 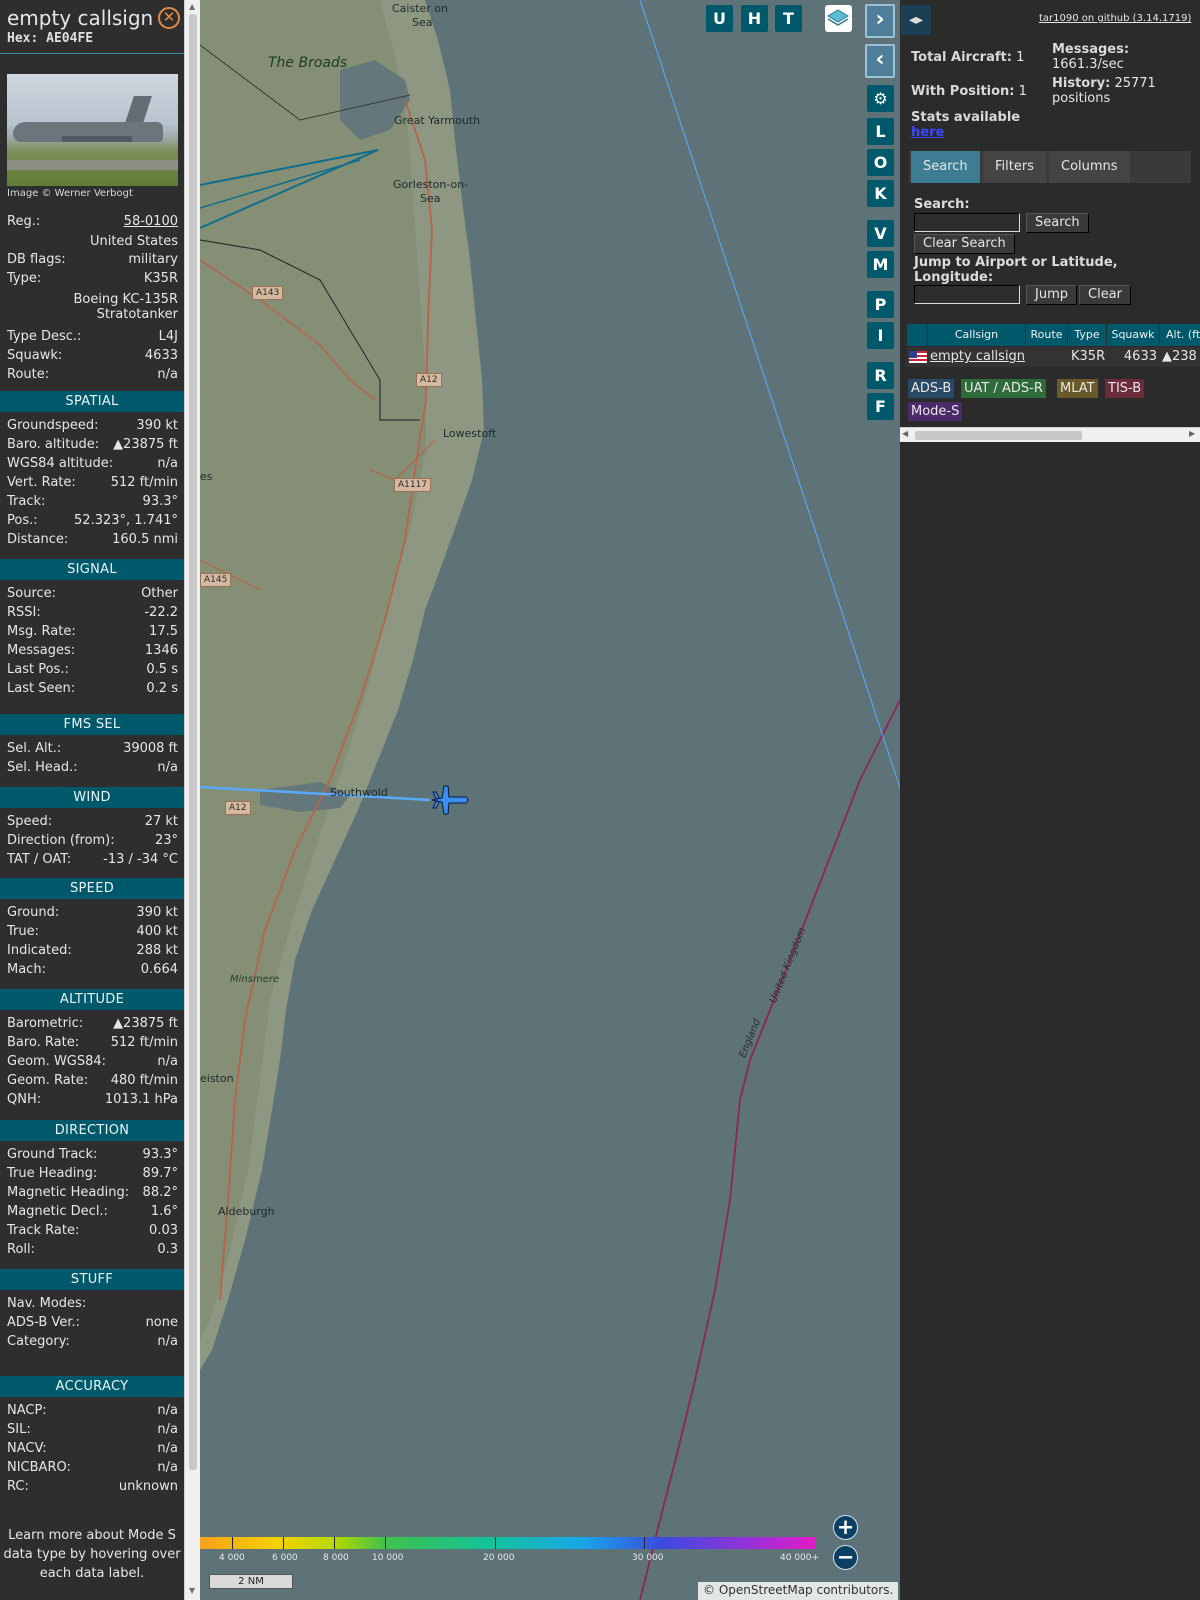 I want to click on toggle-m-button: M, so click(x=880, y=264).